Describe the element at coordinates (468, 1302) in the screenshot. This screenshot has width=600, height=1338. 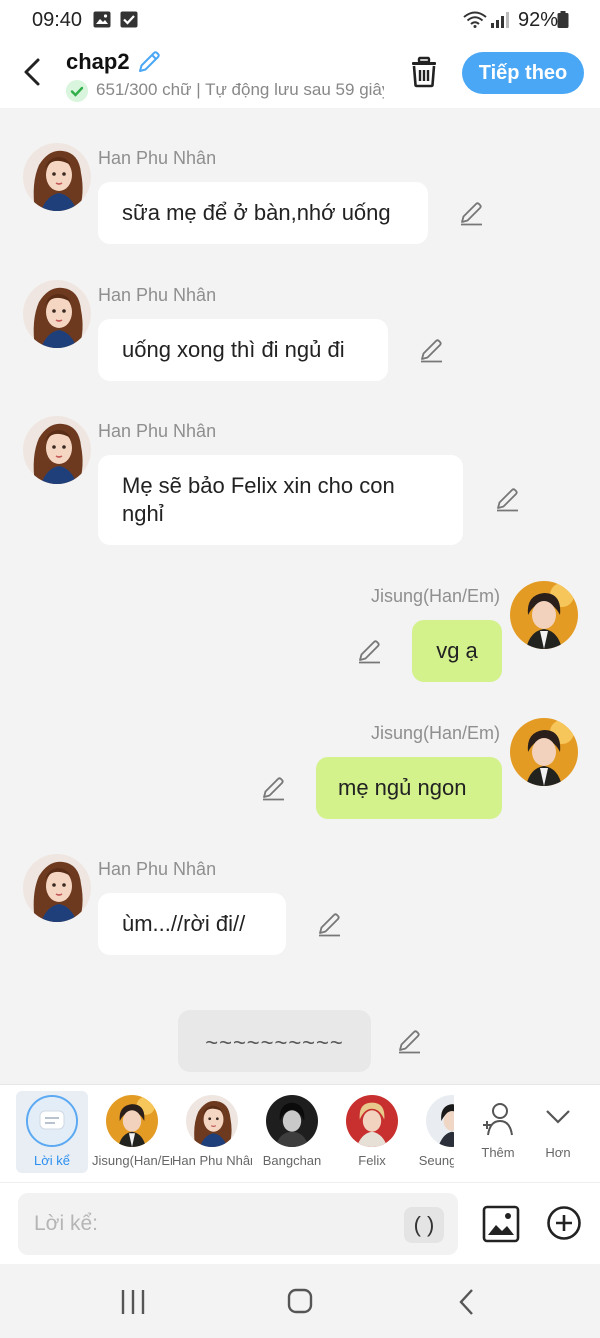
I see `back-nav-icon` at that location.